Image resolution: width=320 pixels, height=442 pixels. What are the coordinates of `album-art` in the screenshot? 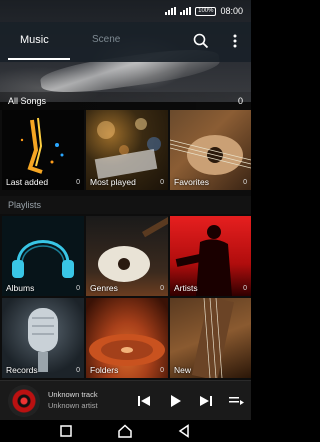 It's located at (24, 401).